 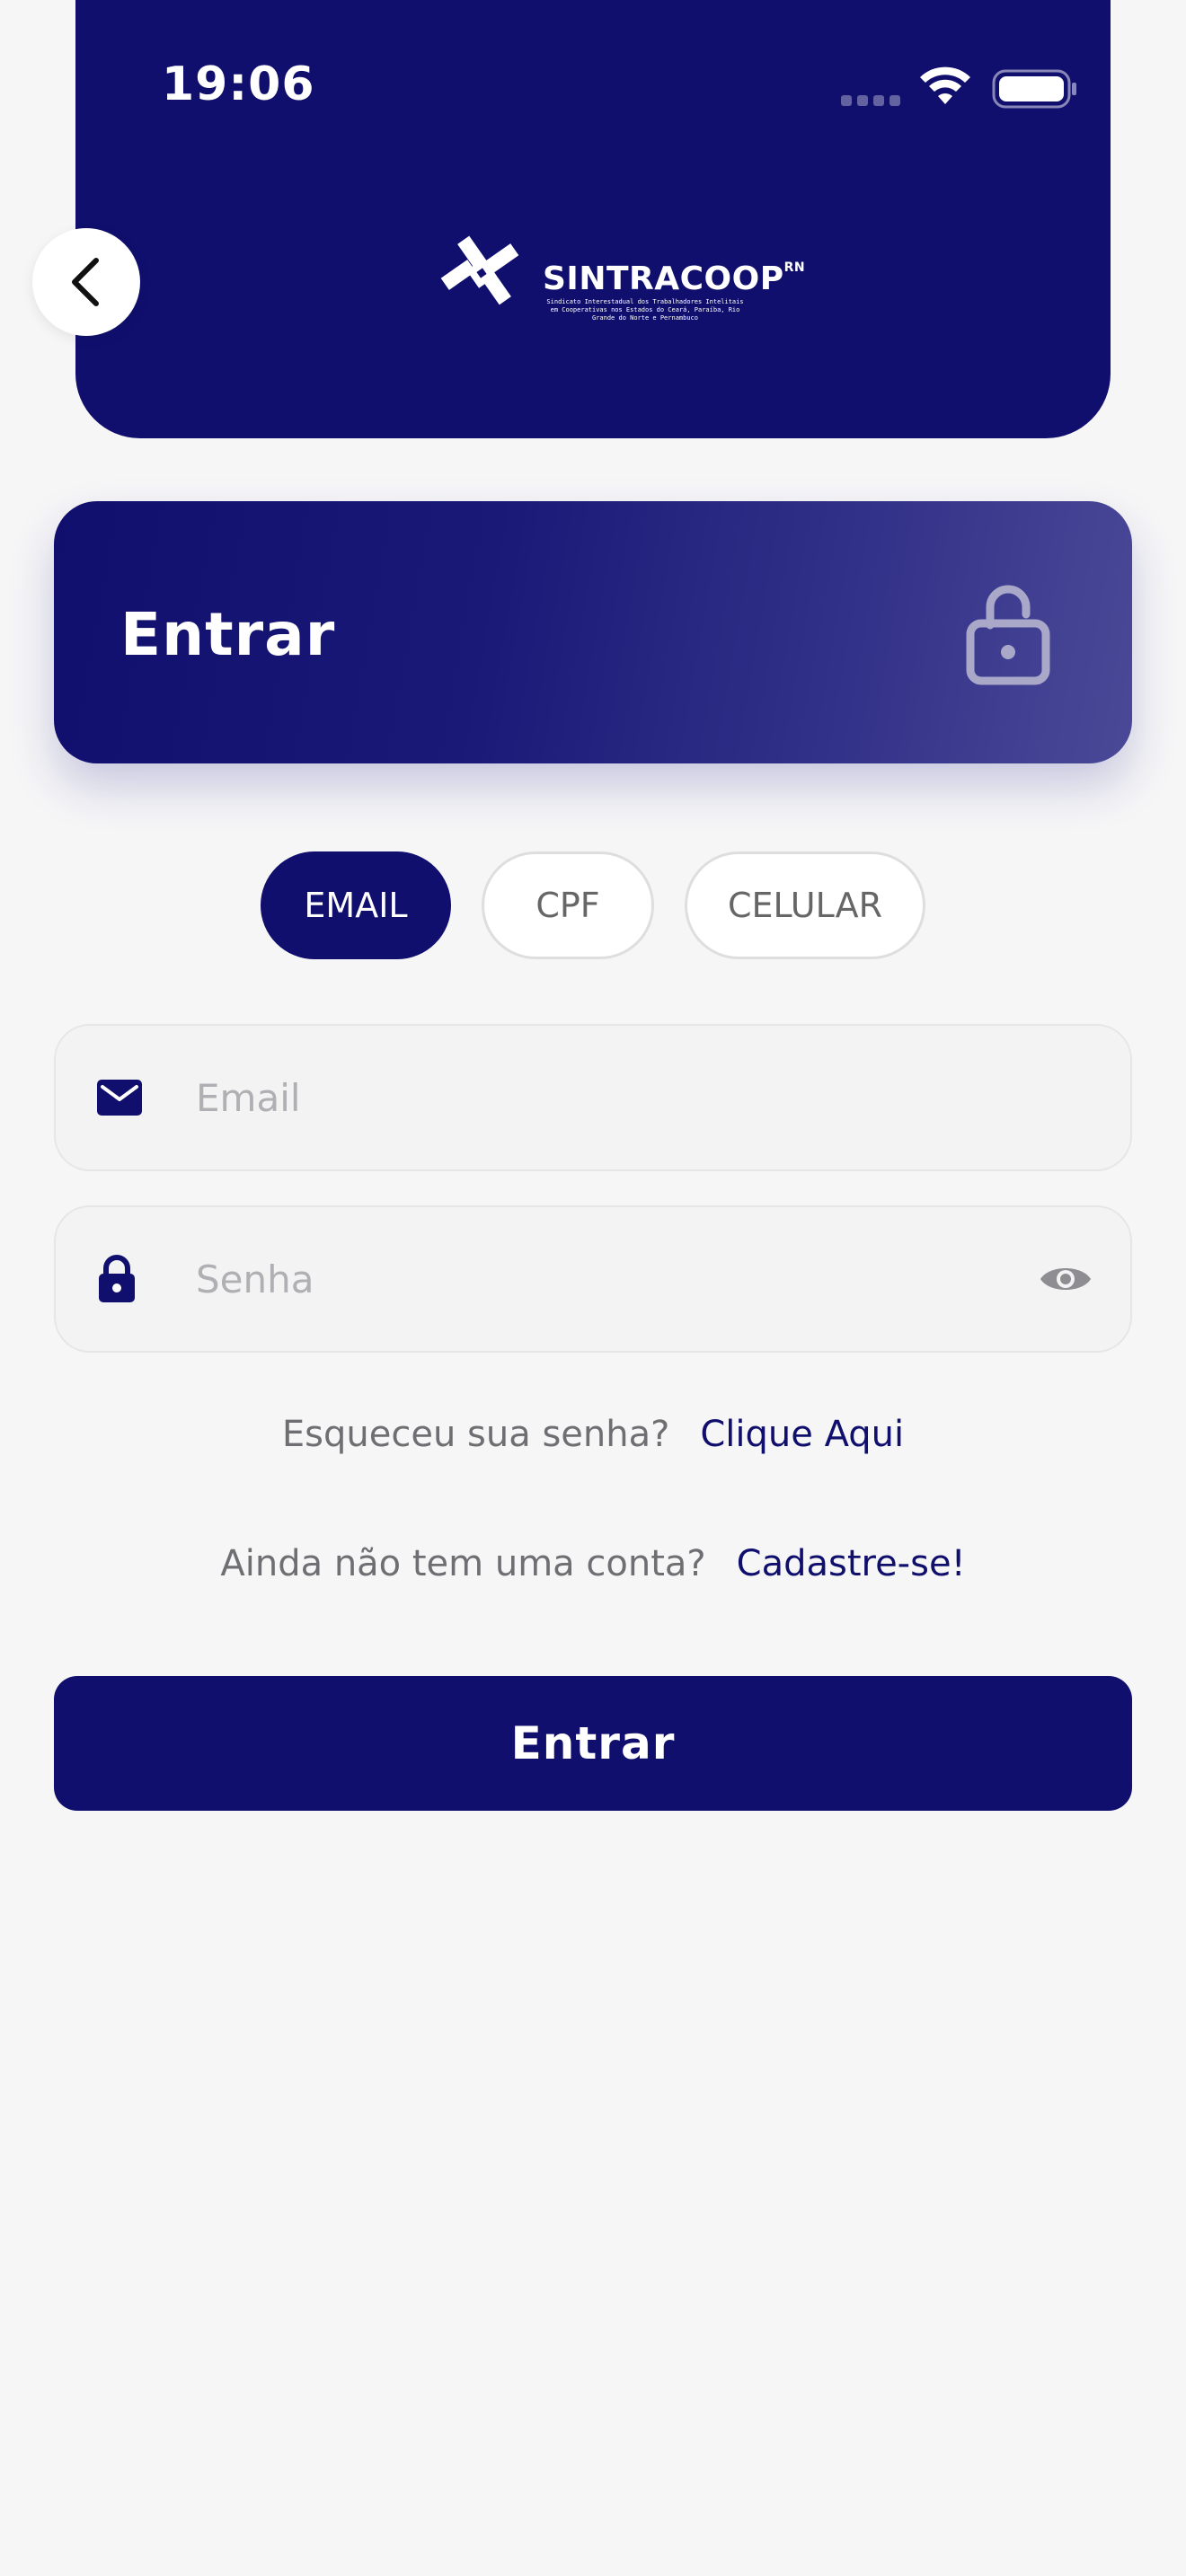 I want to click on unlock-icon, so click(x=1008, y=635).